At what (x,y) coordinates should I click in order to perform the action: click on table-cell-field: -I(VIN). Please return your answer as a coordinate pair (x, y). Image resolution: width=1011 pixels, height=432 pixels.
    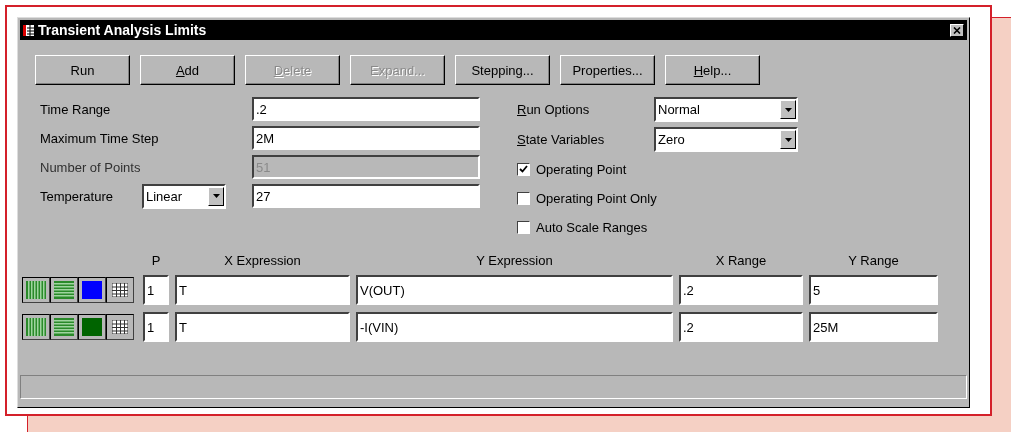
    Looking at the image, I should click on (514, 327).